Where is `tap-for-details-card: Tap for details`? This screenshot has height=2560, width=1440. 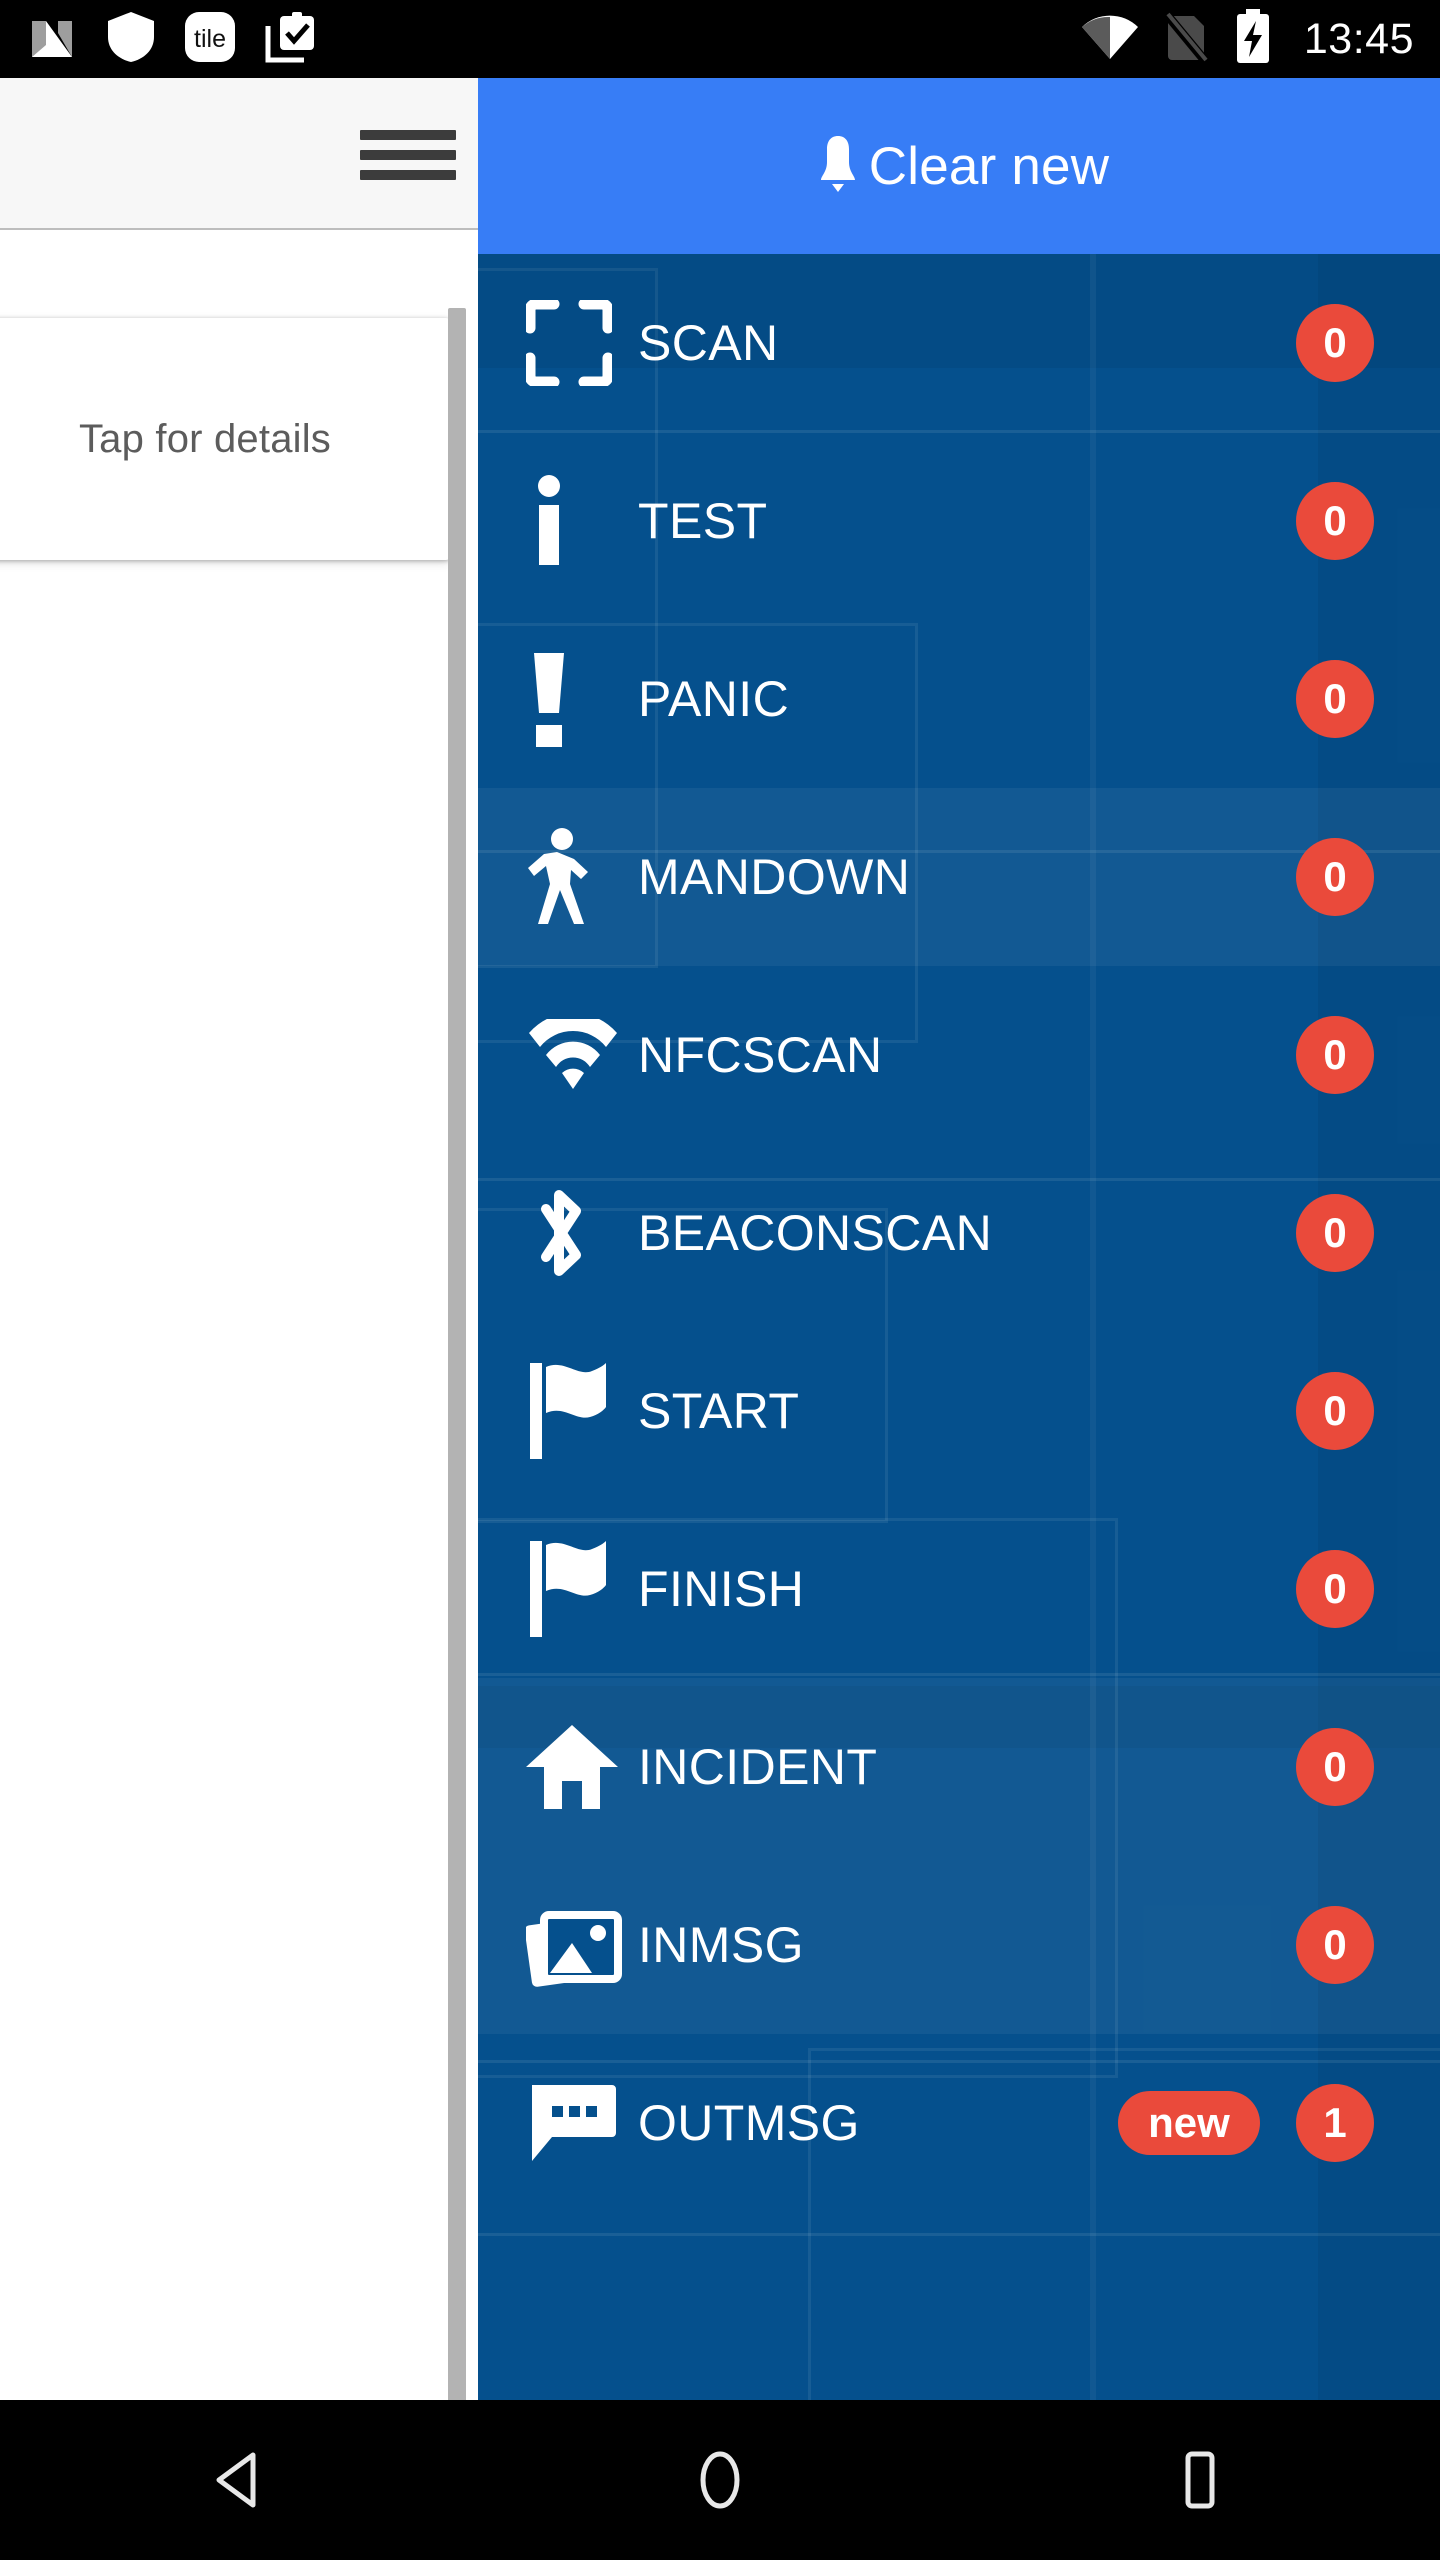 tap-for-details-card: Tap for details is located at coordinates (225, 439).